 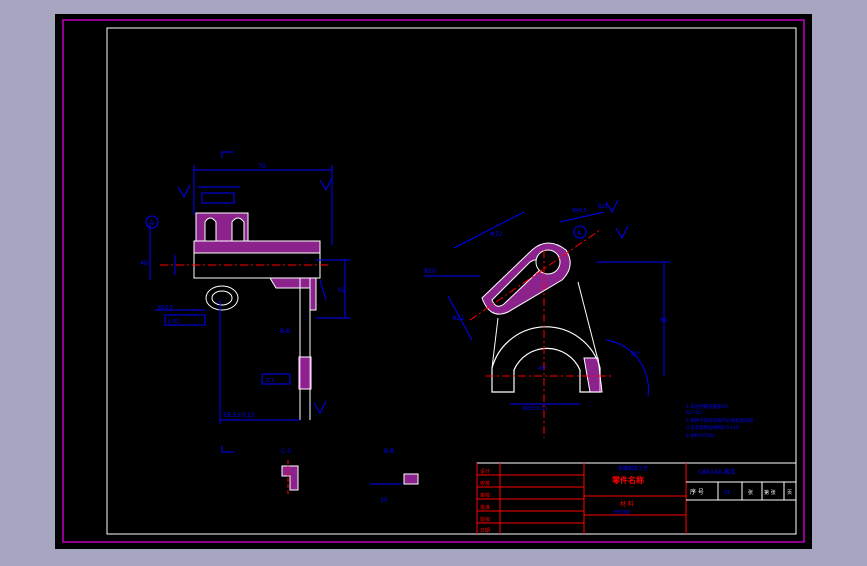 What do you see at coordinates (635, 354) in the screenshot?
I see `dim-angle-label: 30°` at bounding box center [635, 354].